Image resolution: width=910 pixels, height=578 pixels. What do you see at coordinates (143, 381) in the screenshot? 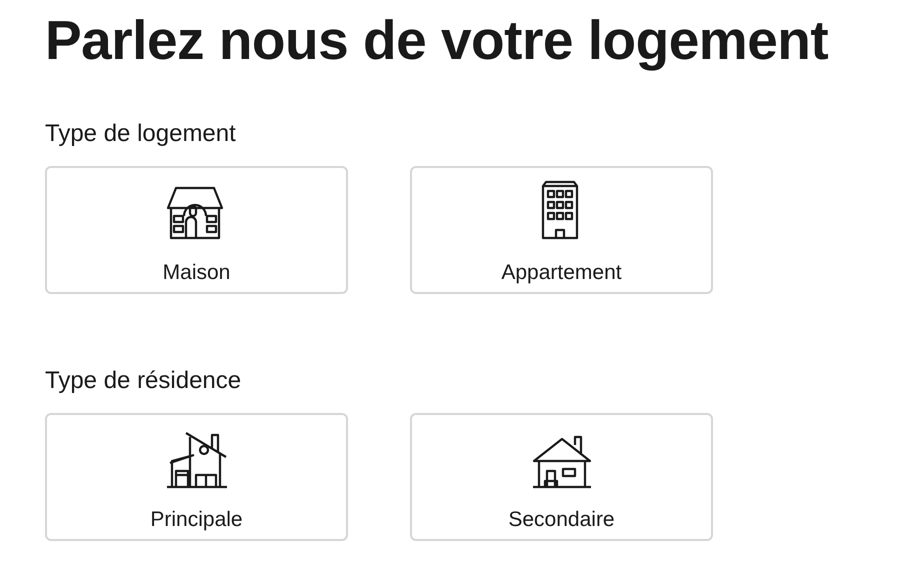
I see `section-label: Type de résidence` at bounding box center [143, 381].